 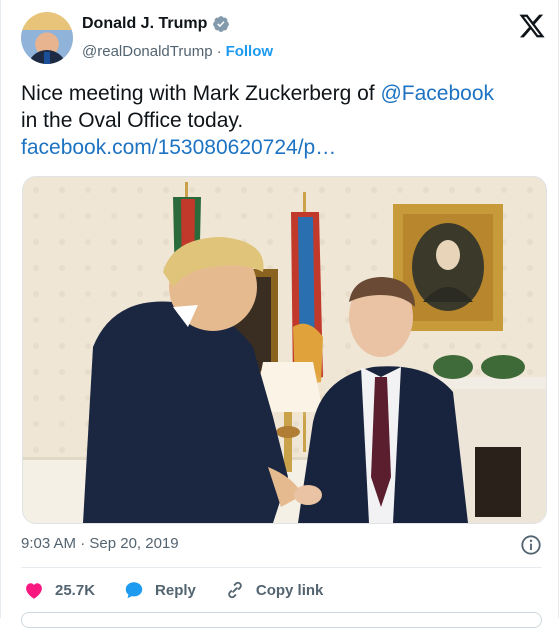 I want to click on reply-label: Reply, so click(x=175, y=590).